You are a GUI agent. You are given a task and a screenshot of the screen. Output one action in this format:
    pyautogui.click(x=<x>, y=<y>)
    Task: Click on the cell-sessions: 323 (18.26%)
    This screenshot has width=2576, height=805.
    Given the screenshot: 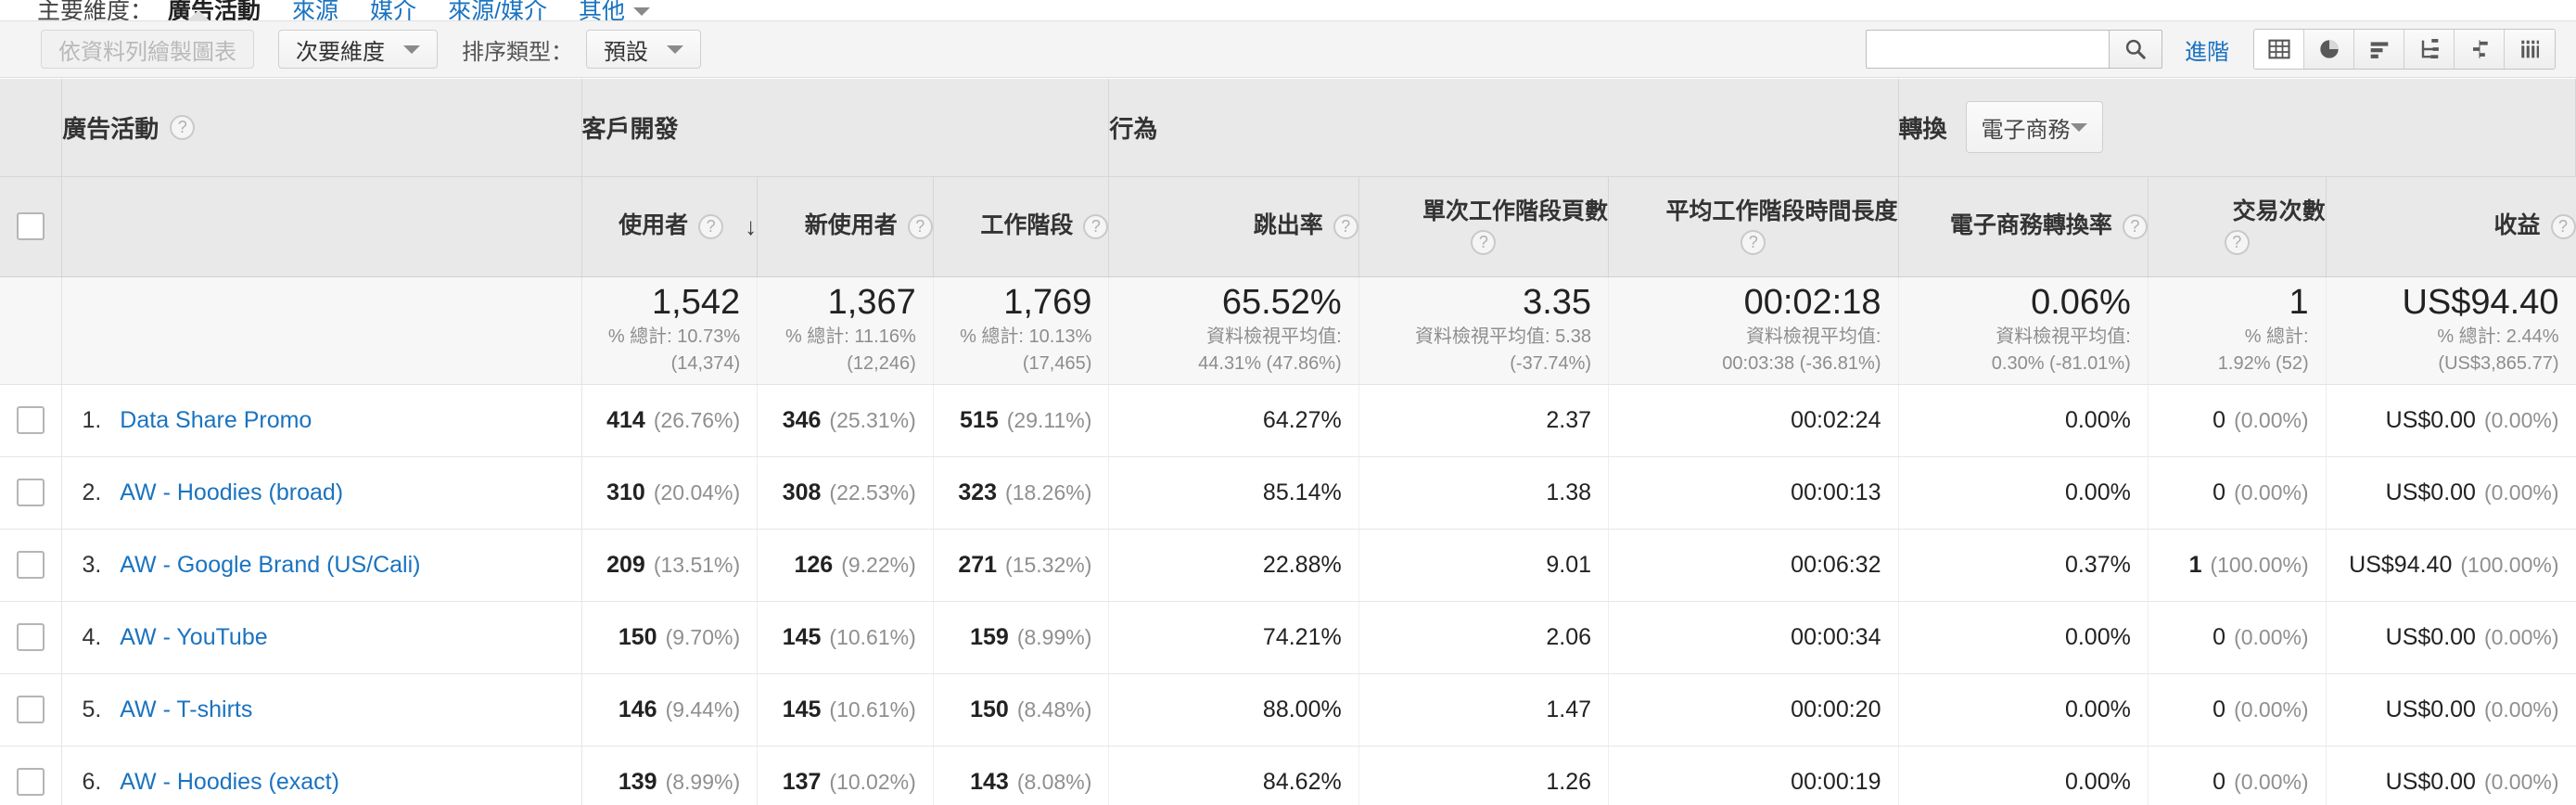 What is the action you would take?
    pyautogui.click(x=1022, y=493)
    